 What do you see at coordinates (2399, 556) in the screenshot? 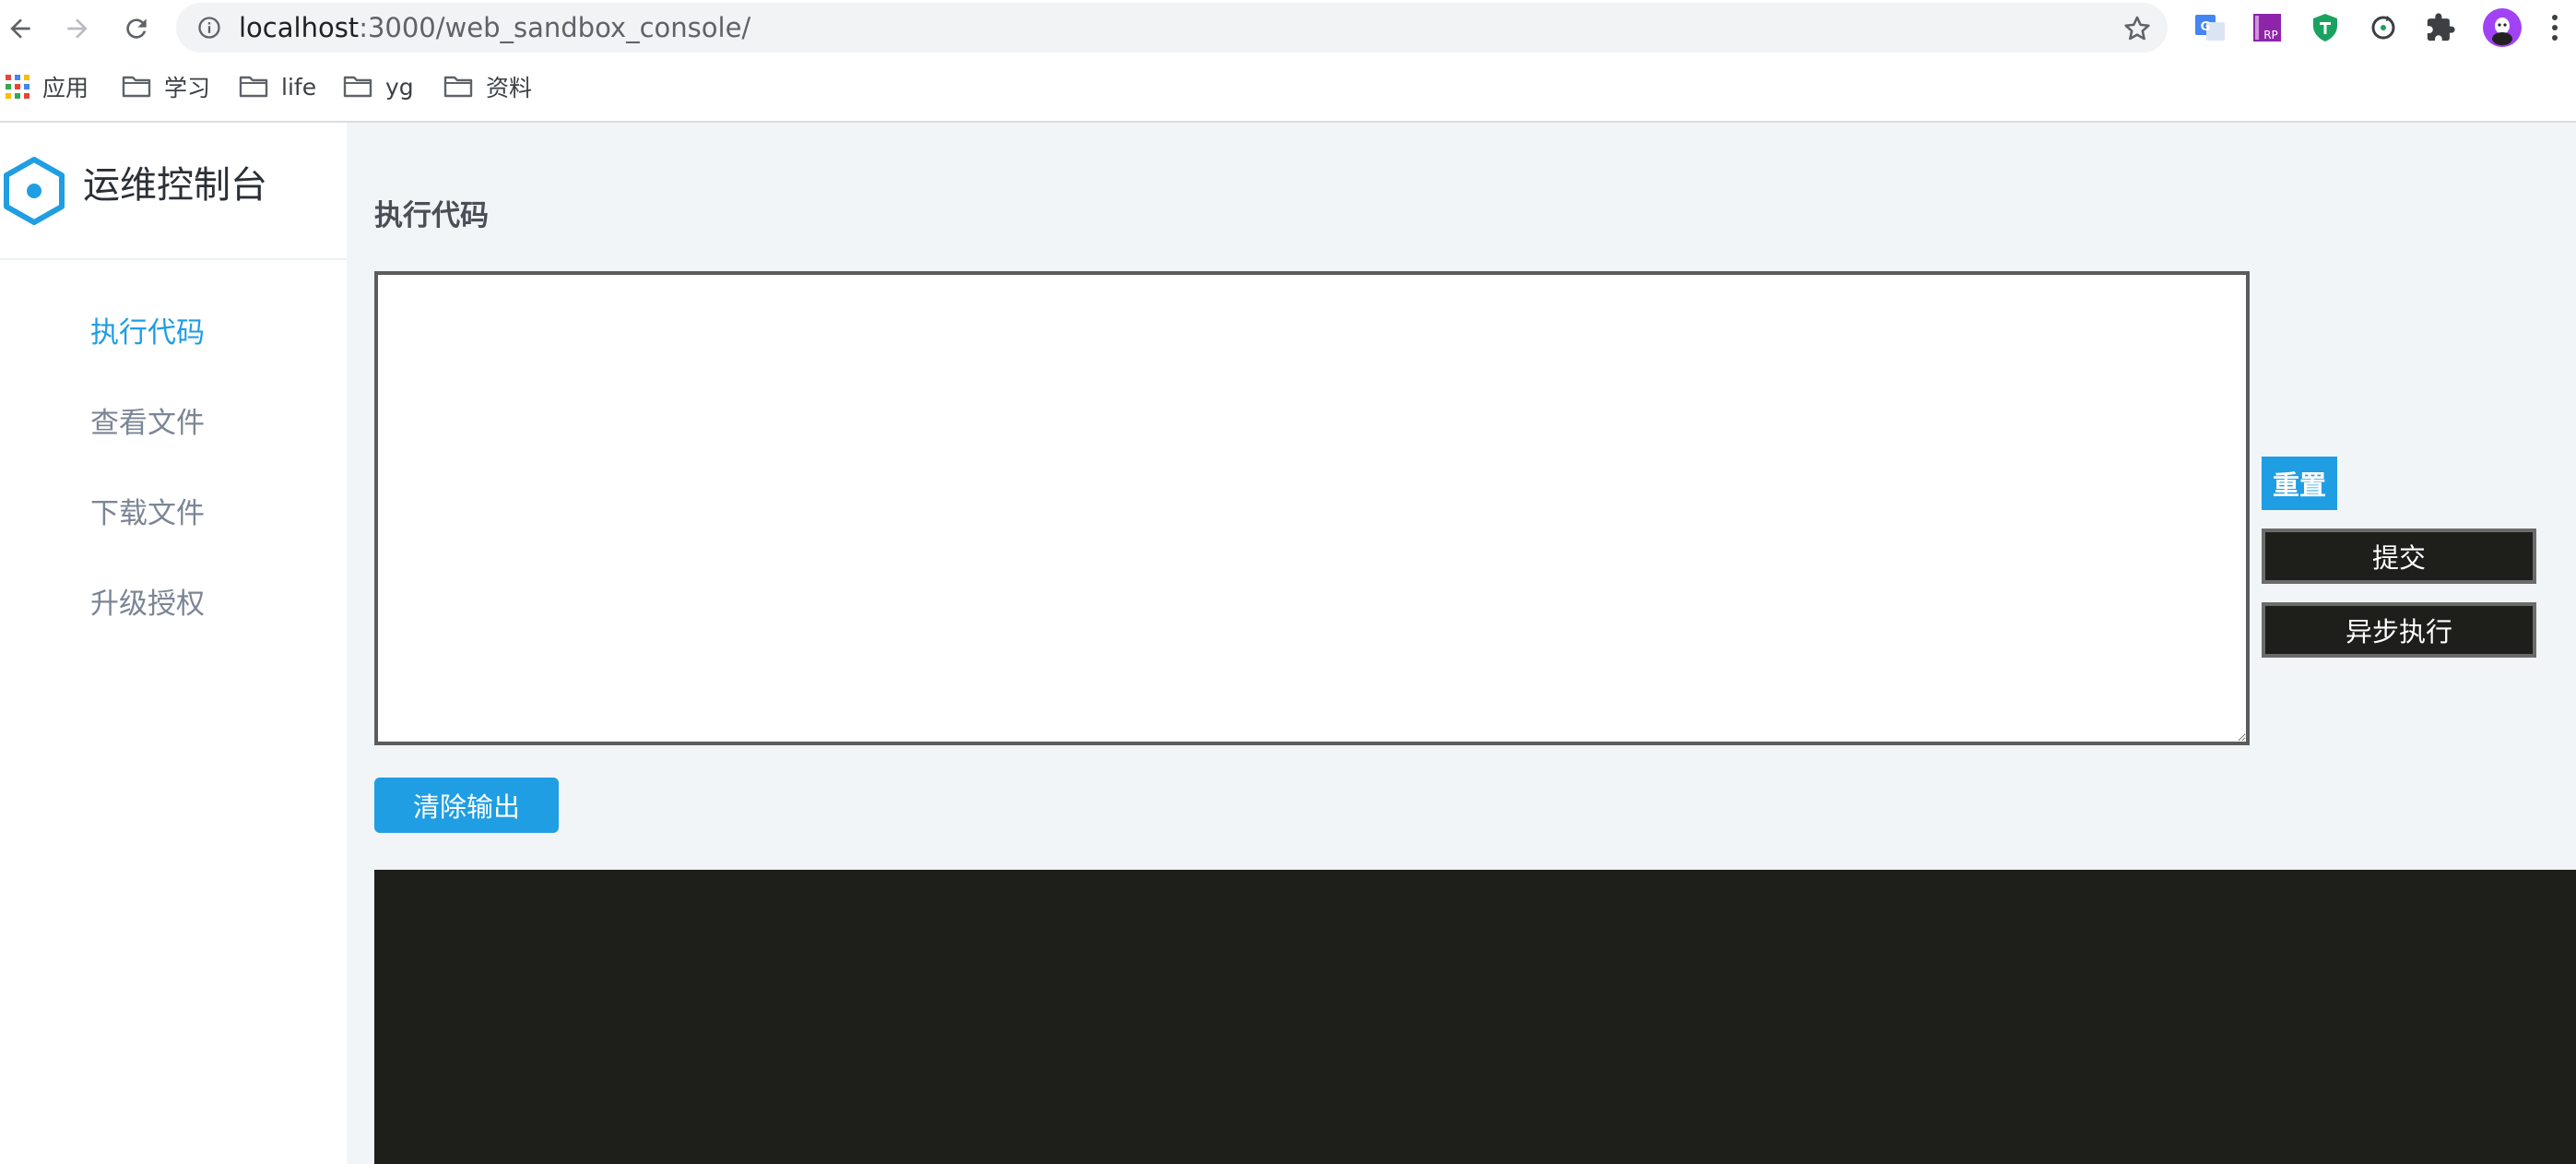
I see `submit-button: 提交` at bounding box center [2399, 556].